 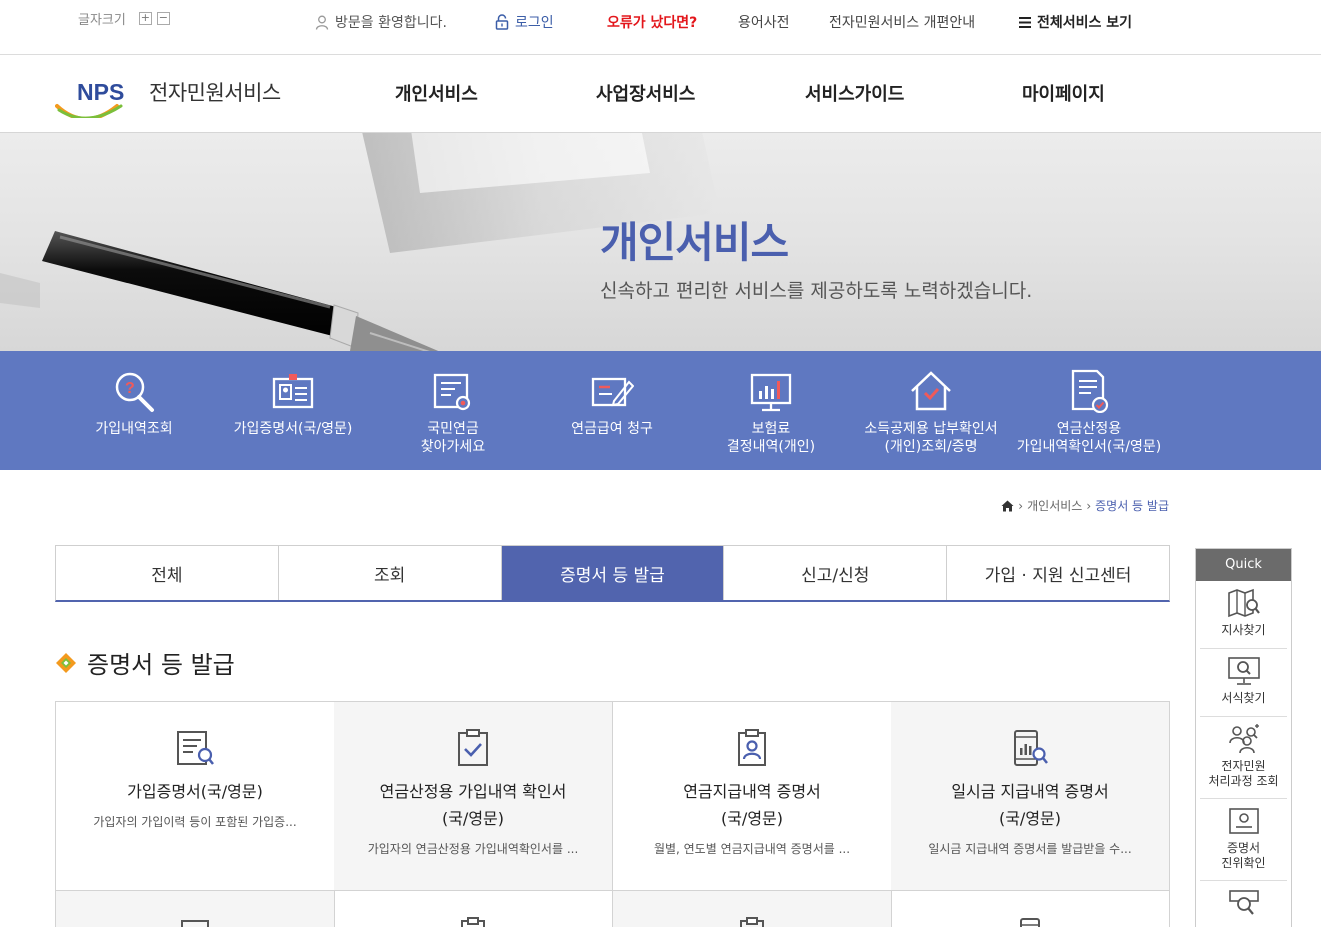 What do you see at coordinates (1244, 821) in the screenshot?
I see `certificate-icon` at bounding box center [1244, 821].